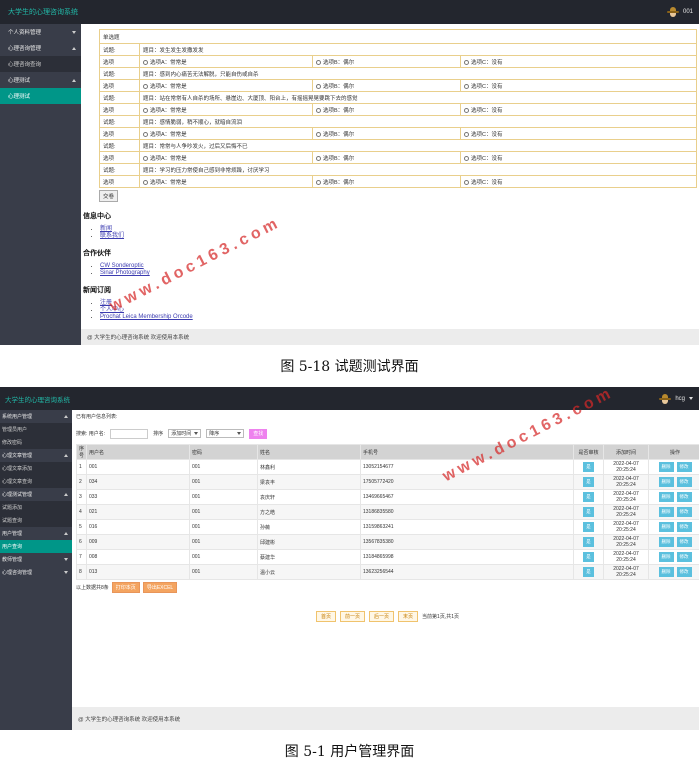 Image resolution: width=699 pixels, height=767 pixels. Describe the element at coordinates (81, 527) in the screenshot. I see `row-number: 5` at that location.